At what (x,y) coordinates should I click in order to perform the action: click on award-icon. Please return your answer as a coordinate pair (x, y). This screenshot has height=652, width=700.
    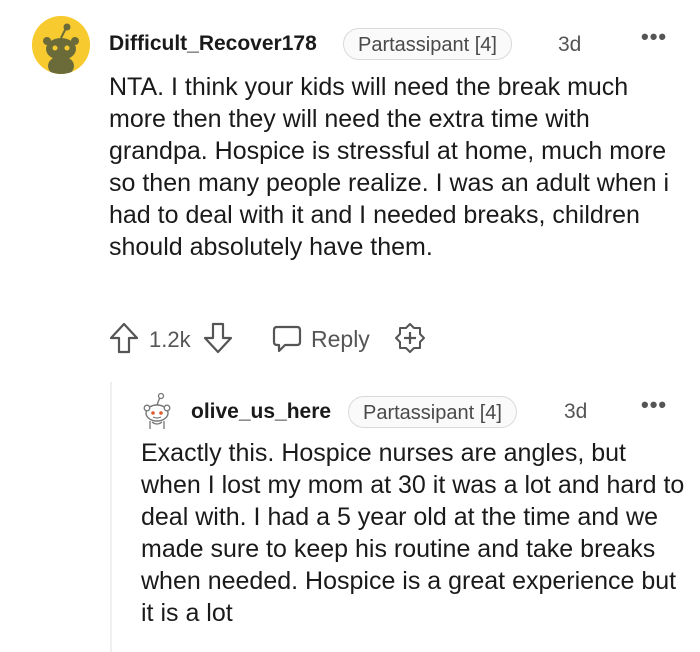
    Looking at the image, I should click on (410, 338).